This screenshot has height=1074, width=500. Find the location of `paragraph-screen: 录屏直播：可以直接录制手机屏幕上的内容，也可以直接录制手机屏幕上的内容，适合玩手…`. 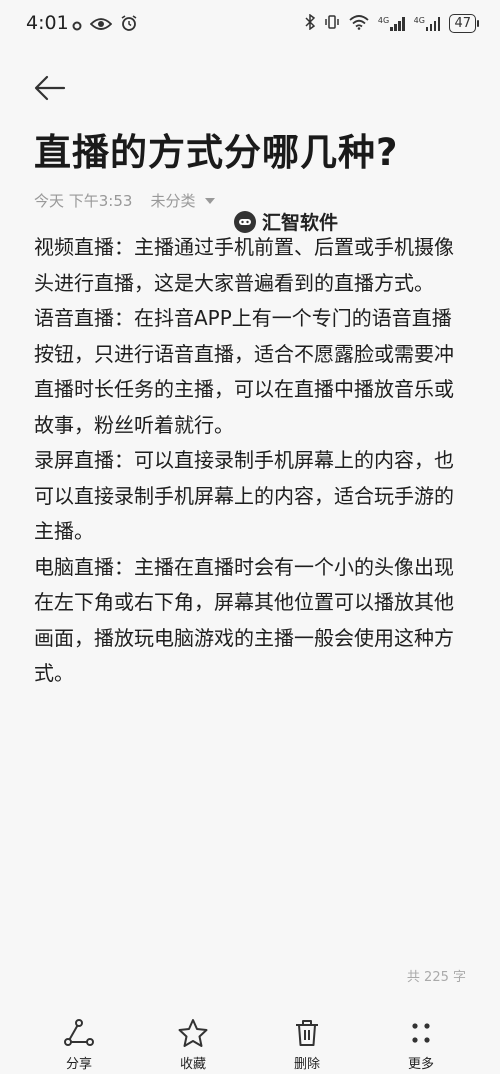

paragraph-screen: 录屏直播：可以直接录制手机屏幕上的内容，也可以直接录制手机屏幕上的内容，适合玩手… is located at coordinates (244, 495).